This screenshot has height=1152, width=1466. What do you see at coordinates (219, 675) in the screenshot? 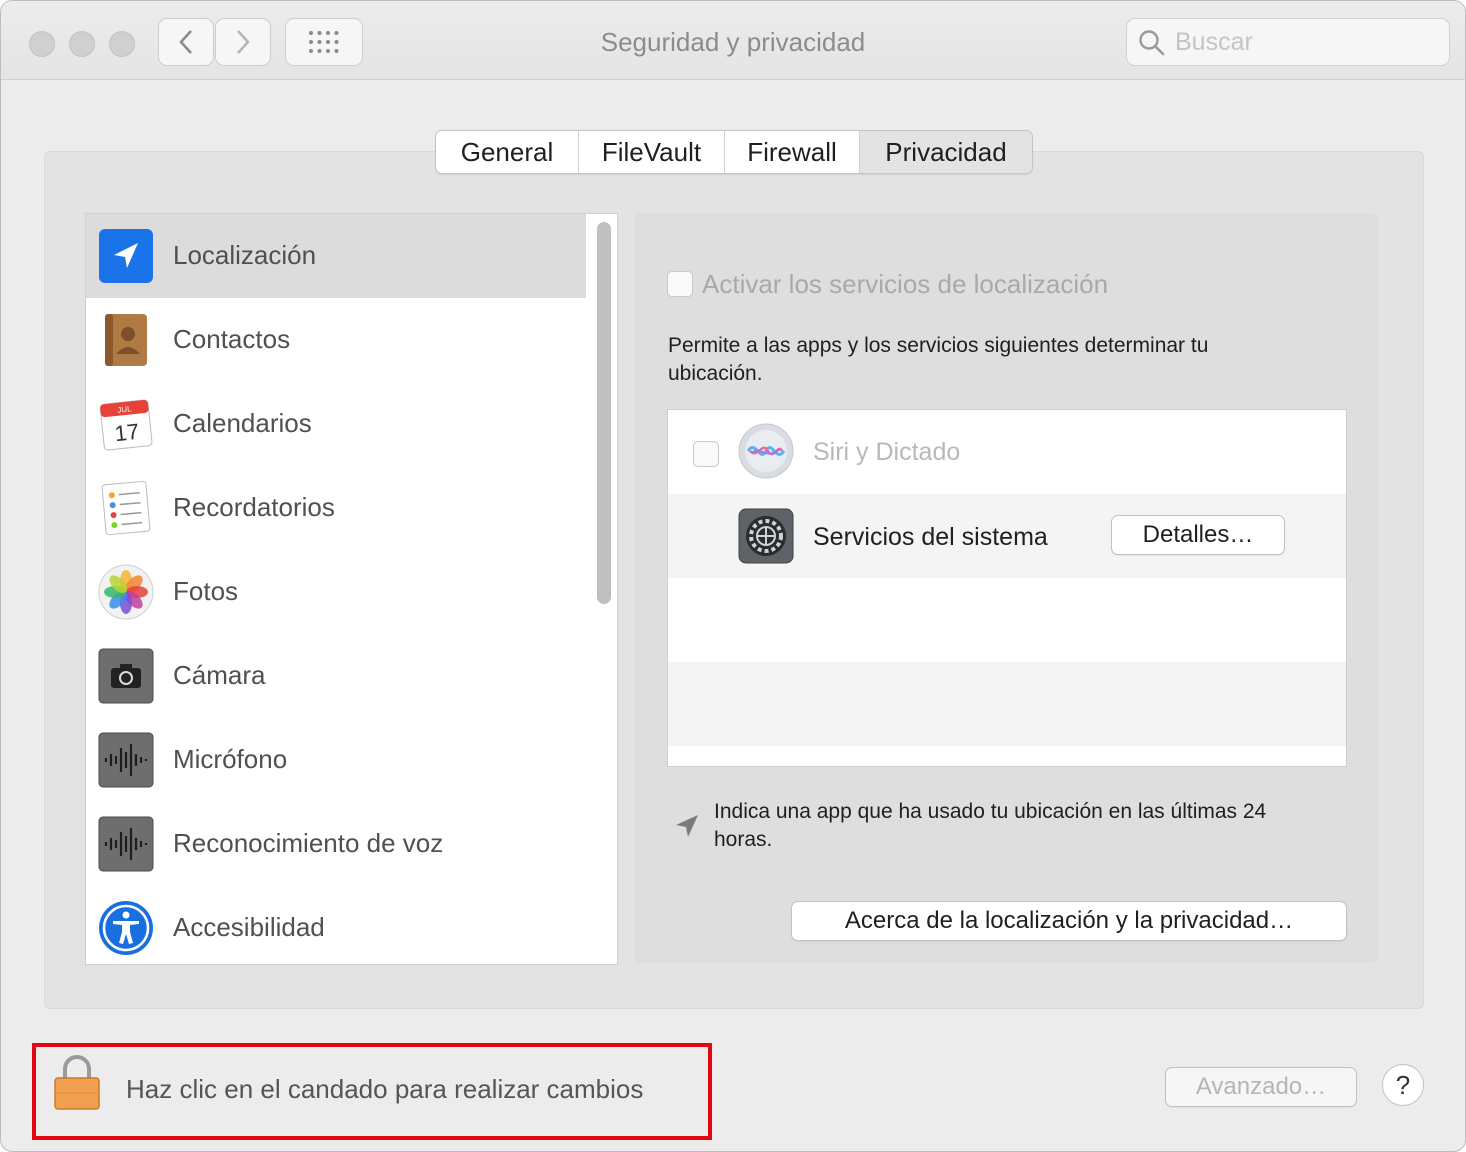
I see `sidebar-item-label: Cámara` at bounding box center [219, 675].